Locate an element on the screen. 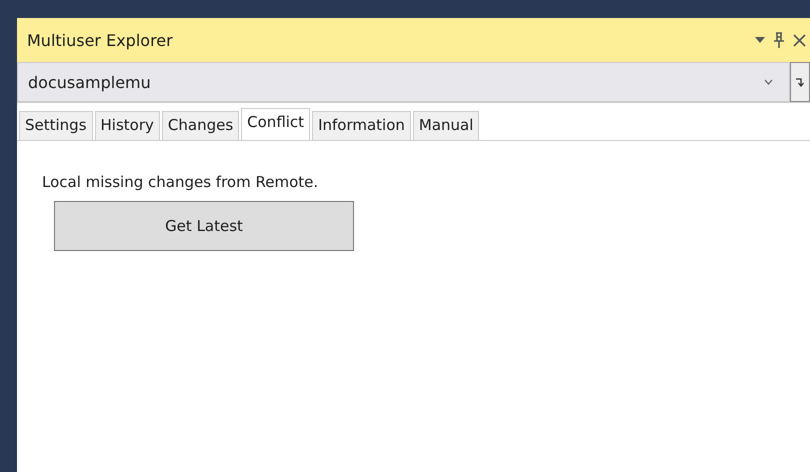 The image size is (810, 472). refresh-button is located at coordinates (800, 82).